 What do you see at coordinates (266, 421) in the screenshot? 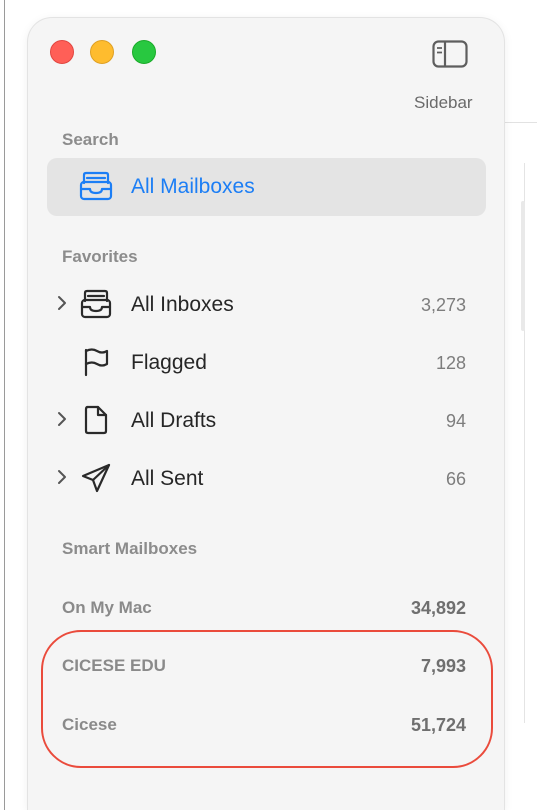
I see `sidebar-item-all-drafts: All Drafts 94` at bounding box center [266, 421].